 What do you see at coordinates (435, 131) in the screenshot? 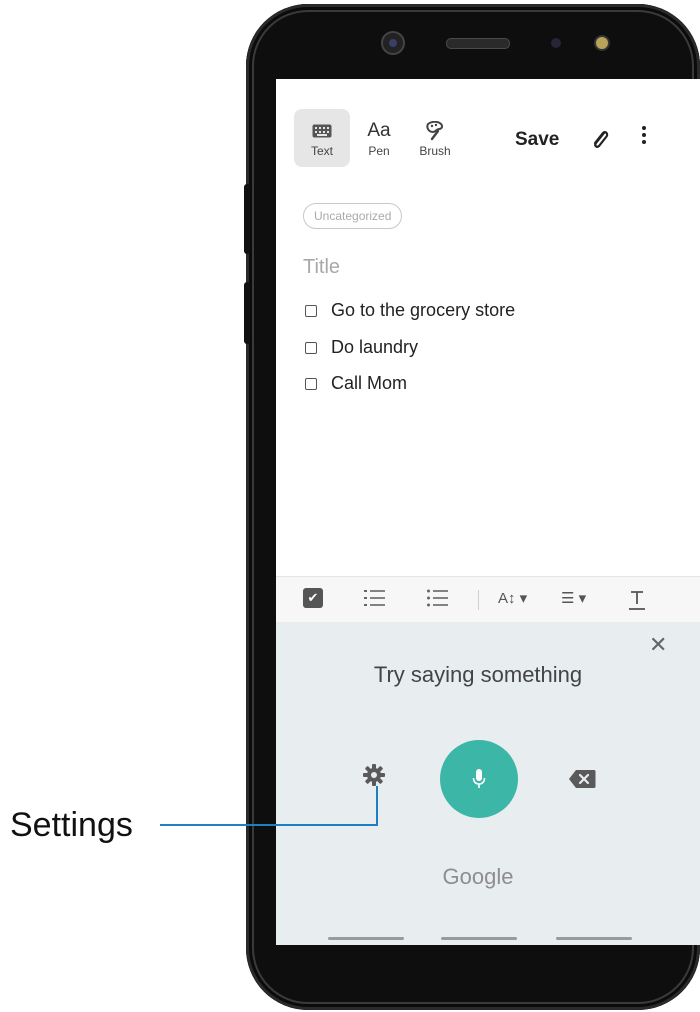
I see `brush-icon` at bounding box center [435, 131].